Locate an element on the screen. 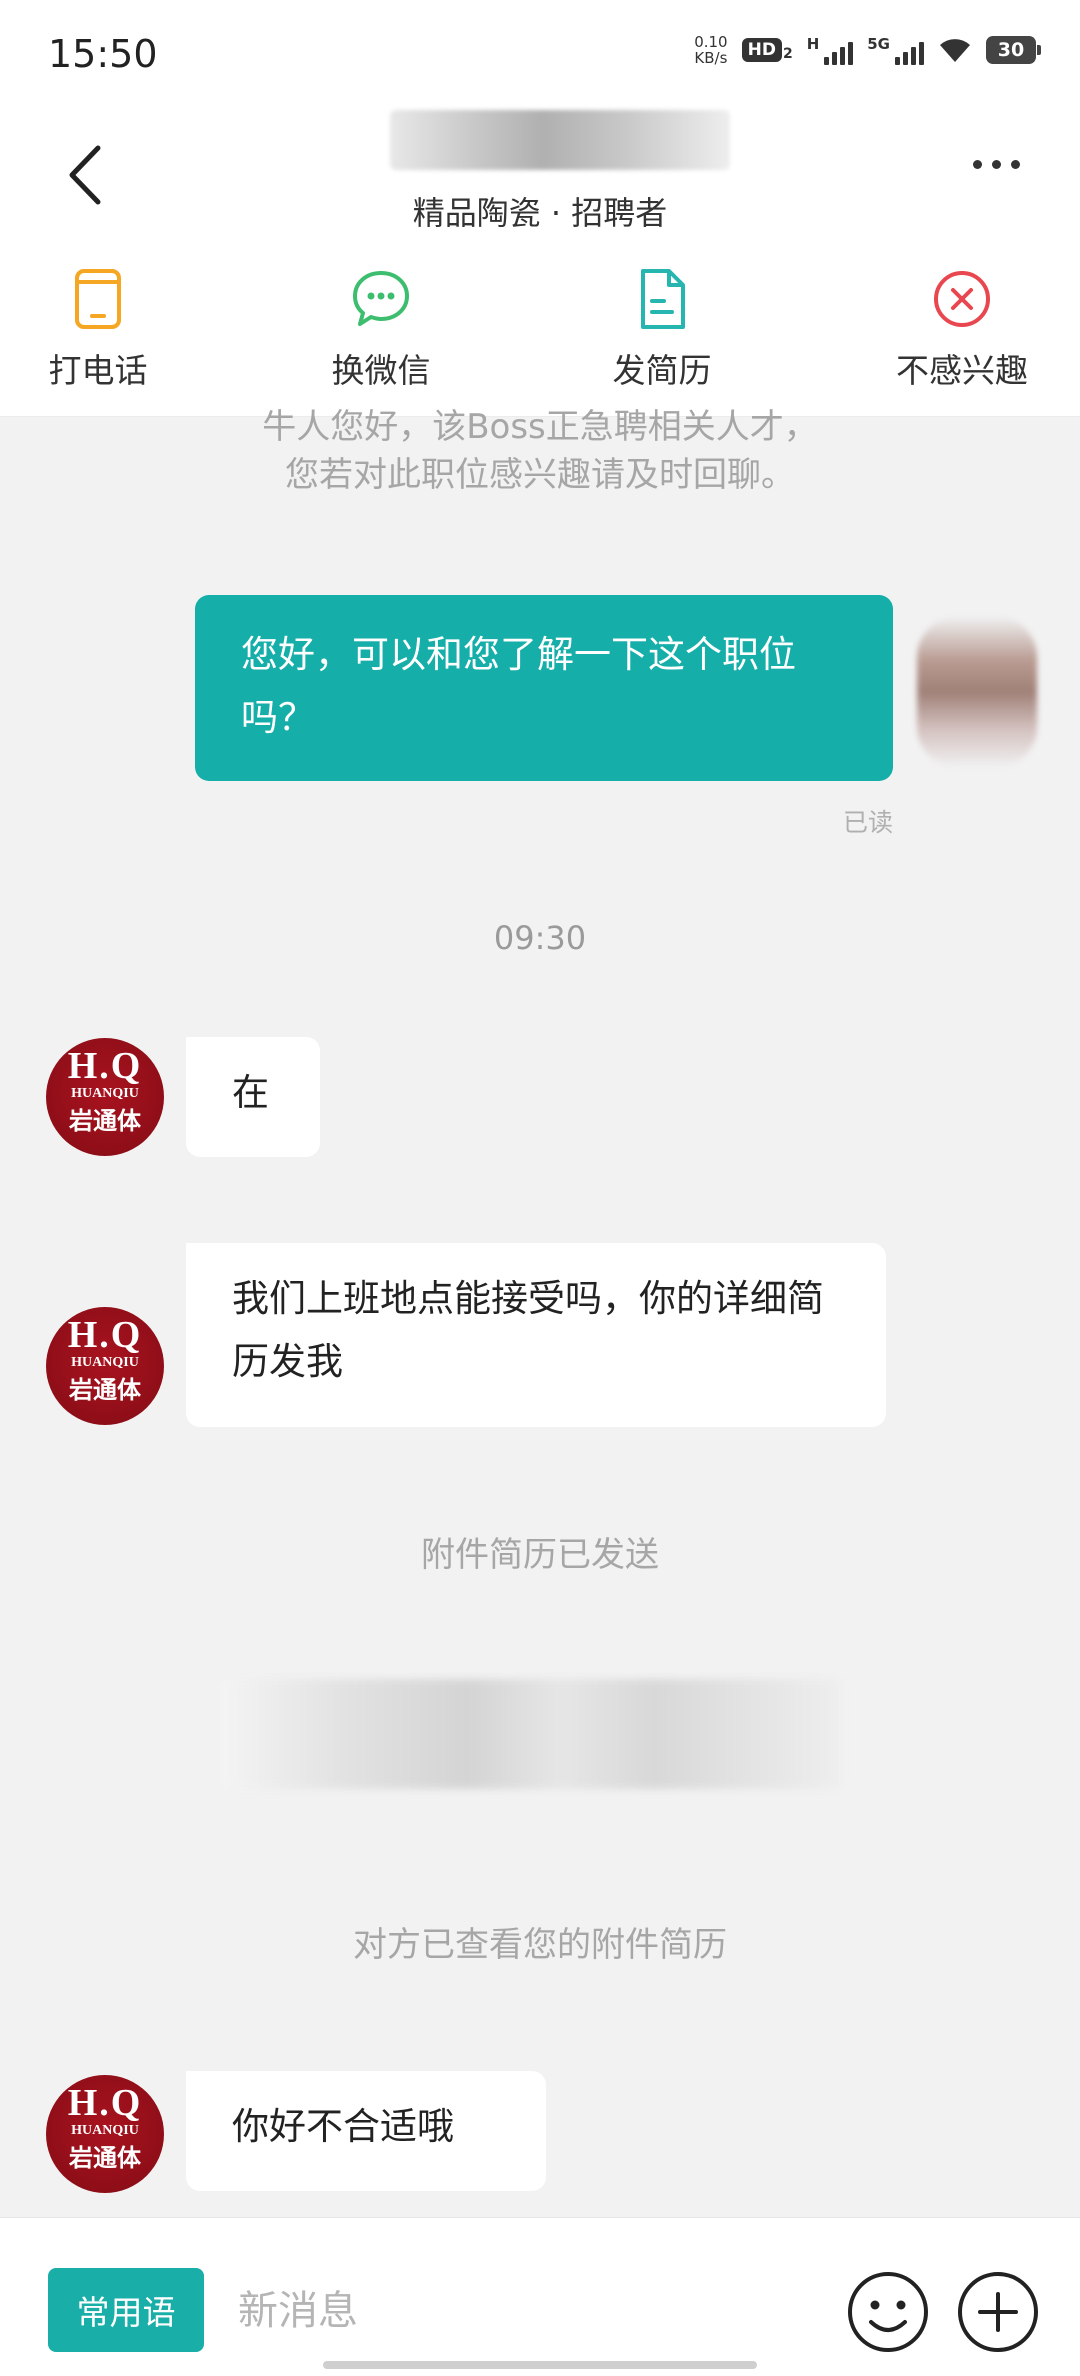 This screenshot has height=2376, width=1080. status-bar: 15:50 0.10 KB/s HD 2 H 5G 30 is located at coordinates (540, 55).